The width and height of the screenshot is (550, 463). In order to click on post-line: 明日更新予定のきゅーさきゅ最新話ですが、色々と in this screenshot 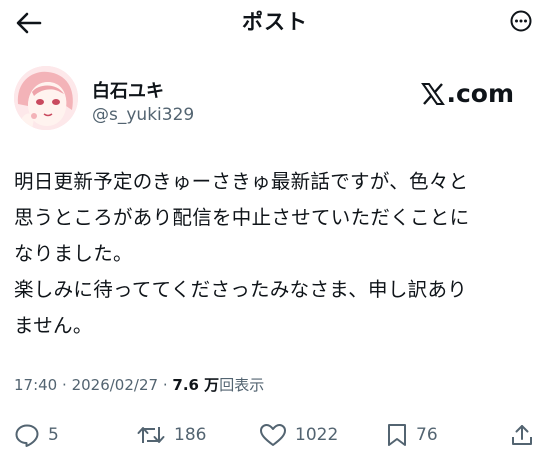, I will do `click(241, 181)`.